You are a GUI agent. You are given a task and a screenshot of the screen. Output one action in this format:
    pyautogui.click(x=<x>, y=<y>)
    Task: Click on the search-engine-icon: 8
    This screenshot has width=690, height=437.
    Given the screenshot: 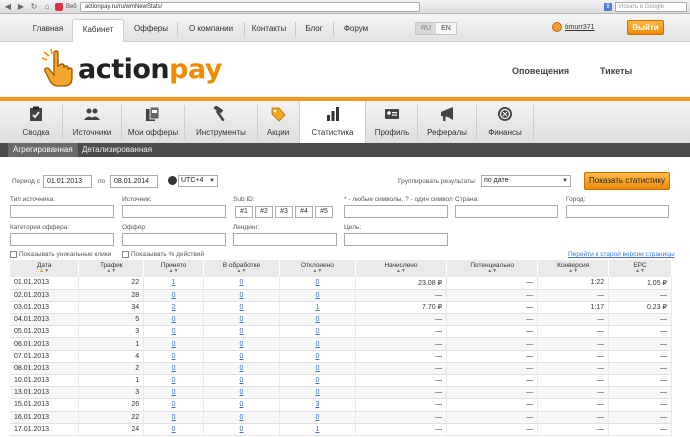 What is the action you would take?
    pyautogui.click(x=608, y=6)
    